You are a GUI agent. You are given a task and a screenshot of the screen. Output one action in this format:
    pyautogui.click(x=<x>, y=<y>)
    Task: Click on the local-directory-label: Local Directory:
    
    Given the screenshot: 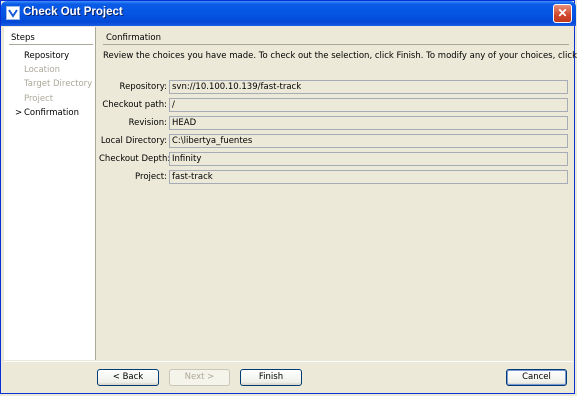 What is the action you would take?
    pyautogui.click(x=133, y=141)
    